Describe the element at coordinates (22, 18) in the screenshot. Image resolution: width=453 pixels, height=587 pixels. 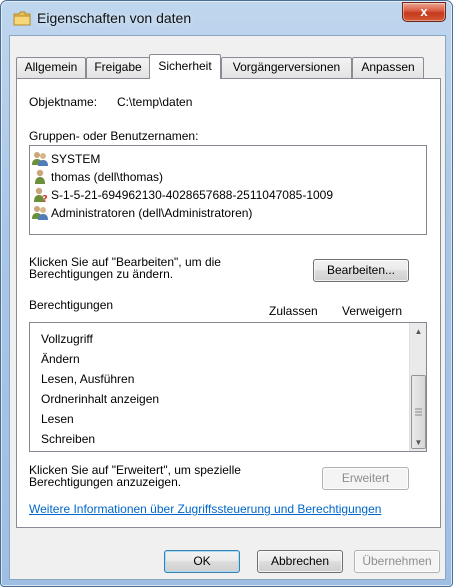
I see `folder-icon` at that location.